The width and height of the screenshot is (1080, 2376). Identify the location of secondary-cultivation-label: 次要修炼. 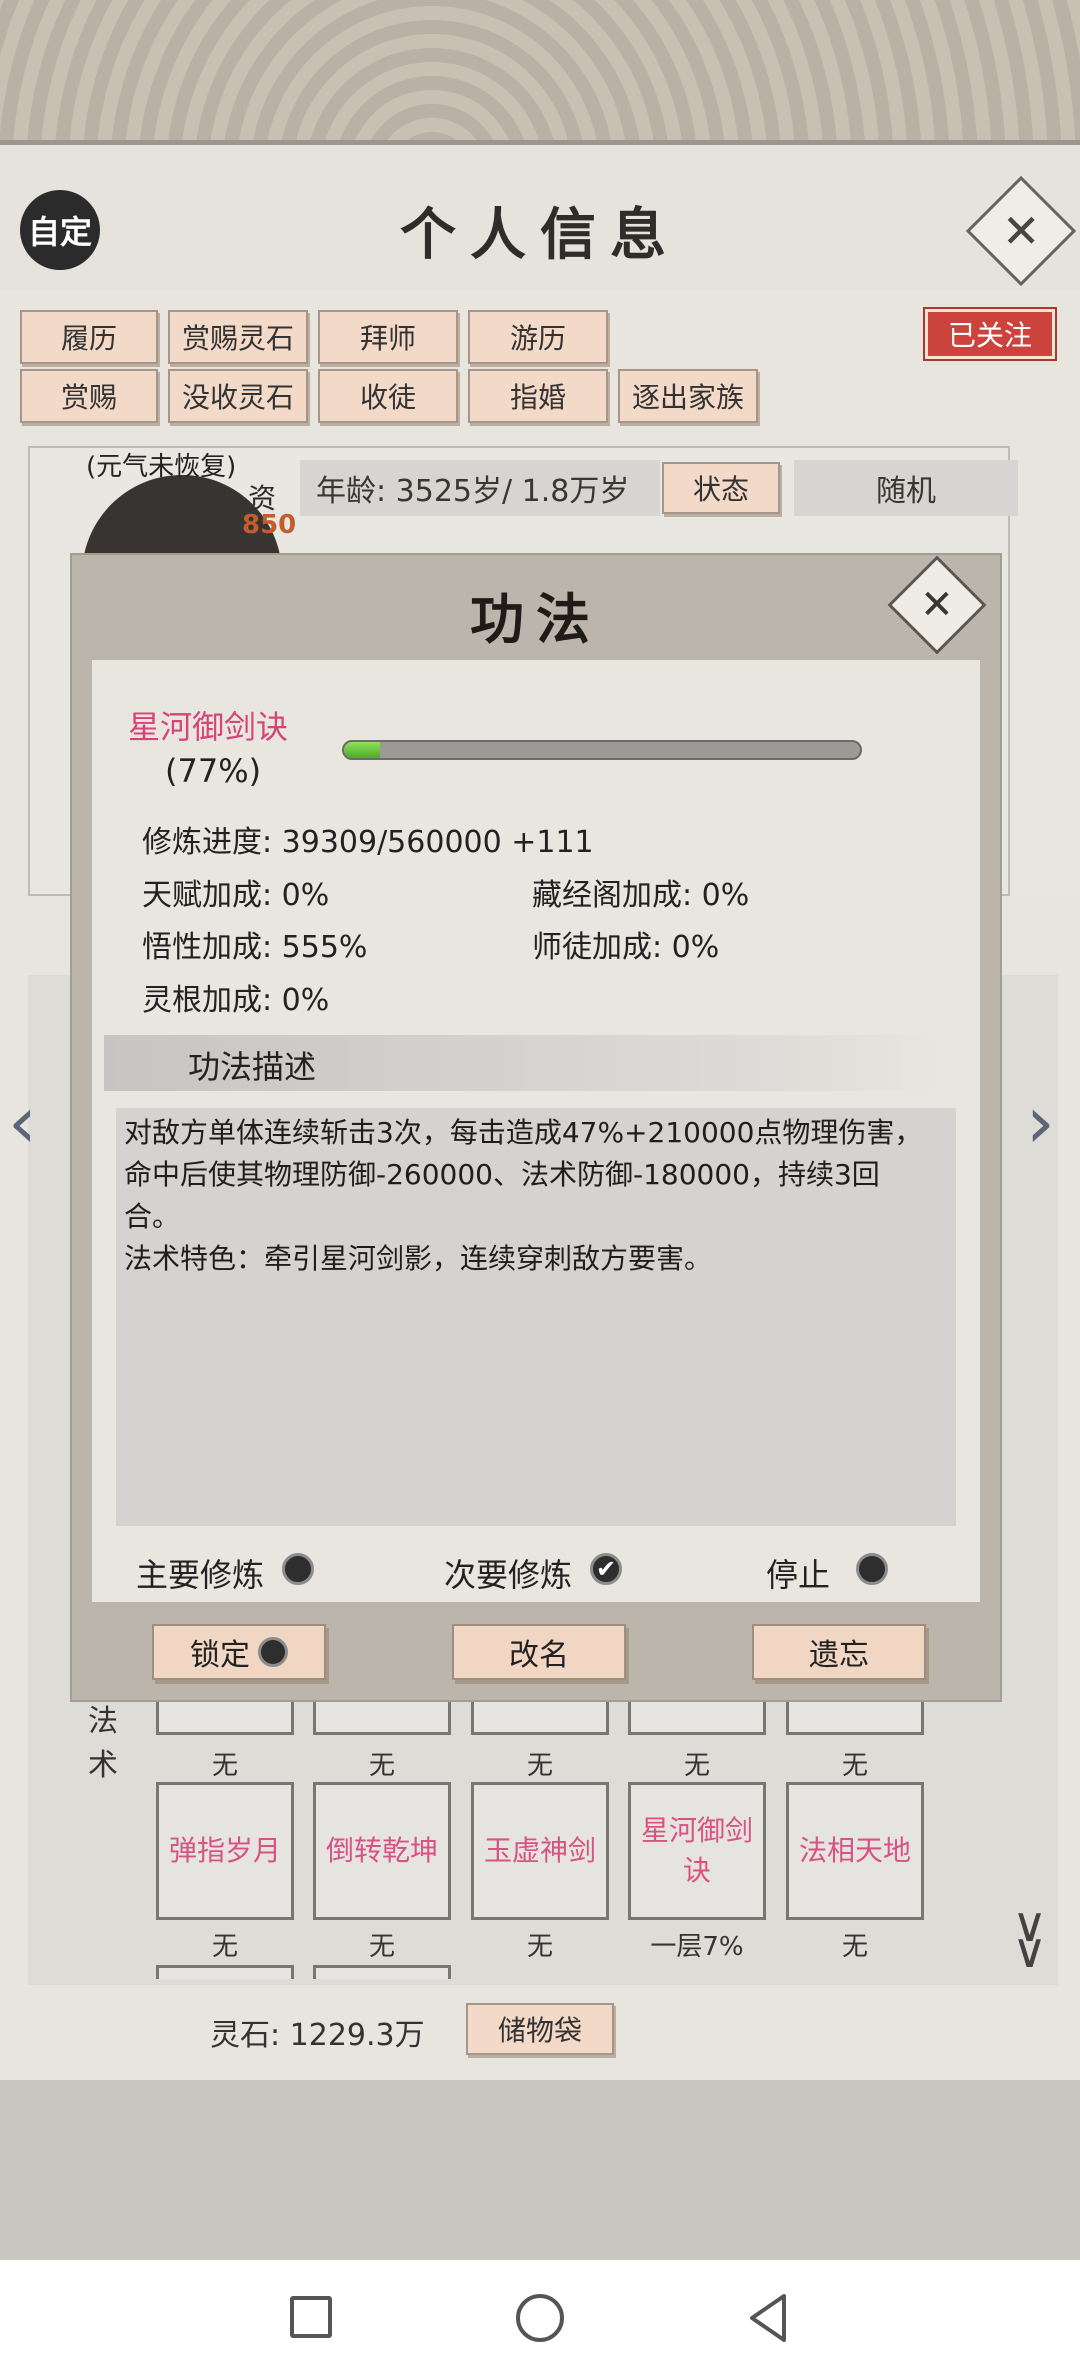
(508, 1575).